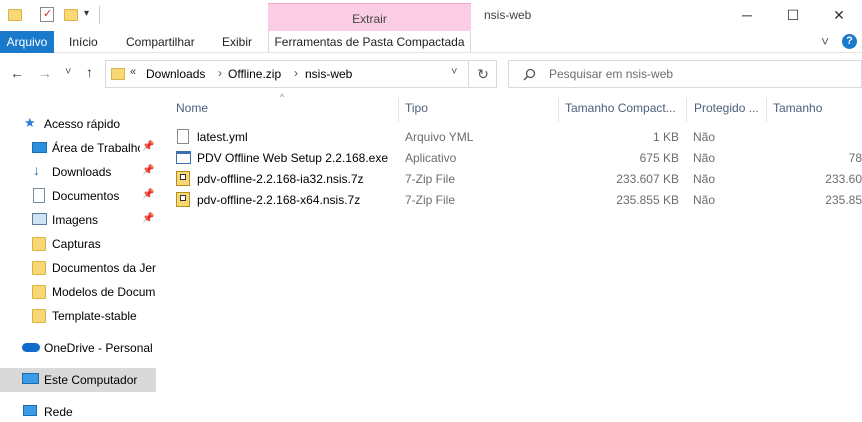  What do you see at coordinates (855, 158) in the screenshot?
I see `file-size: 78` at bounding box center [855, 158].